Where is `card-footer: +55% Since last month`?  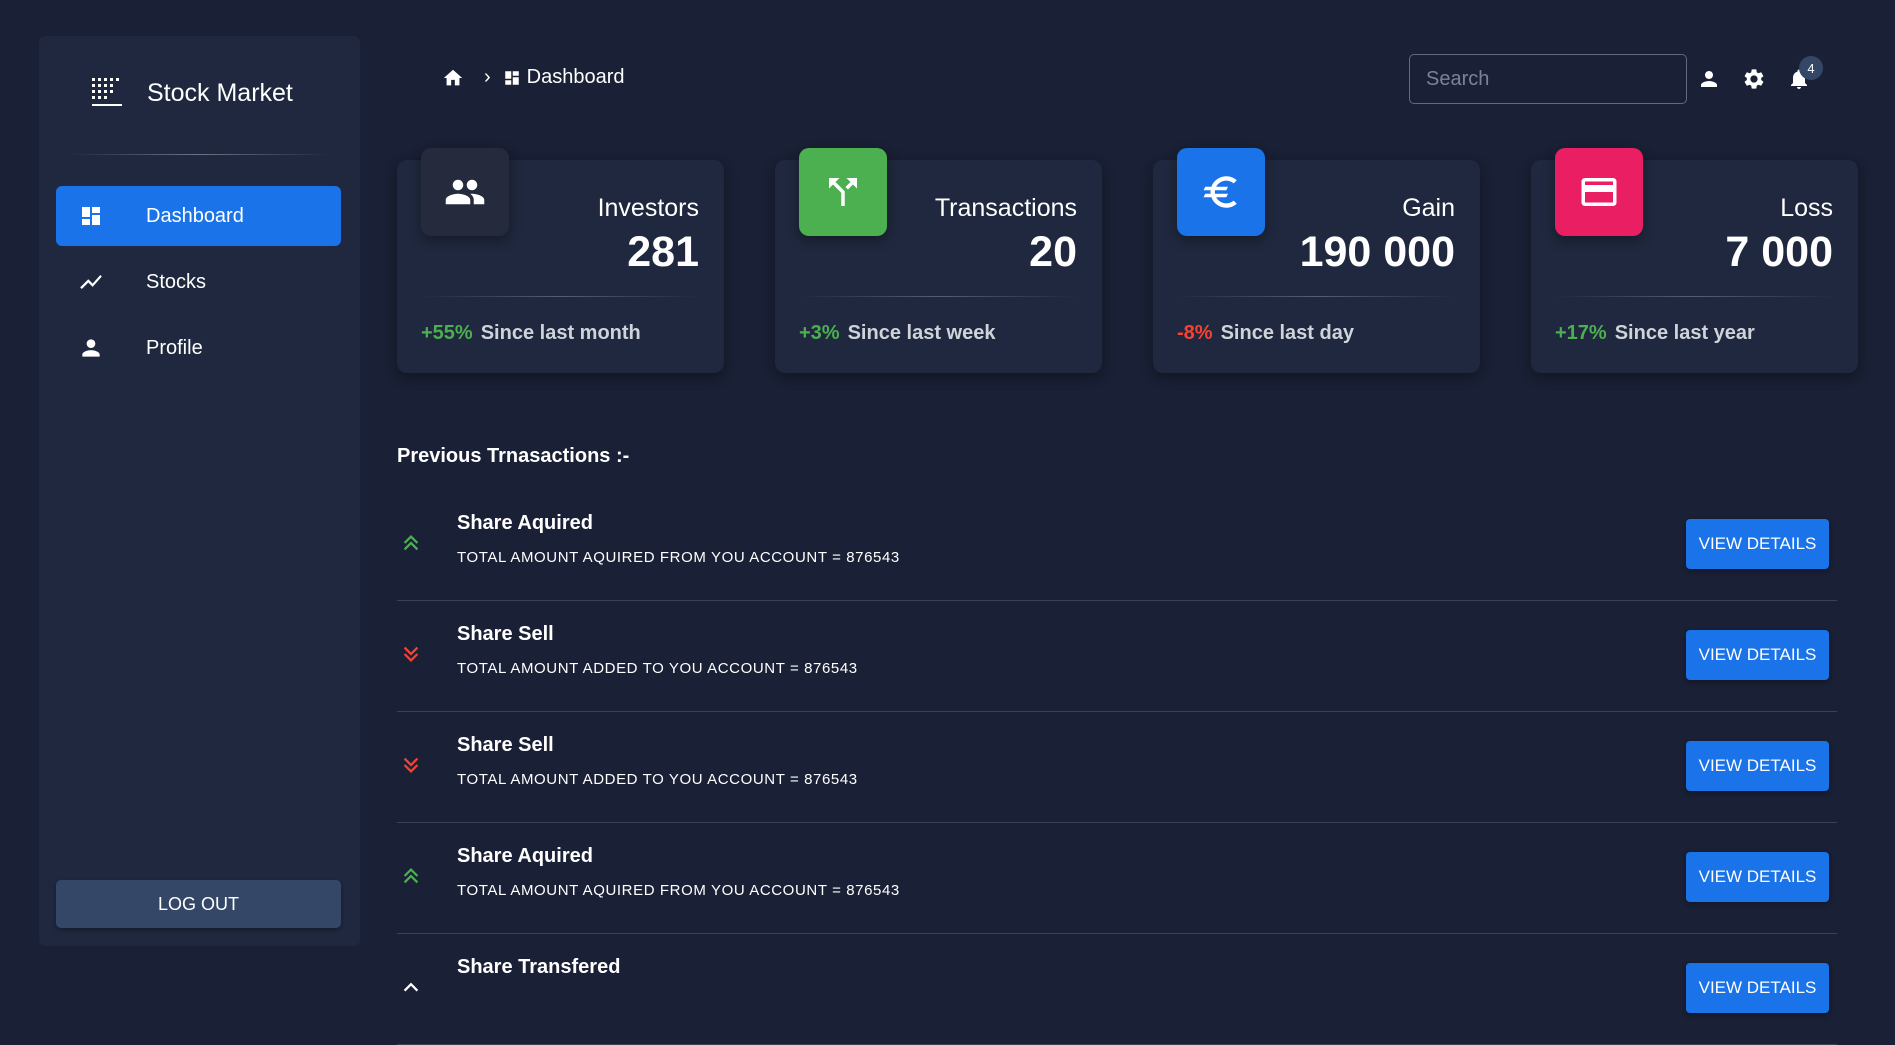
card-footer: +55% Since last month is located at coordinates (531, 333).